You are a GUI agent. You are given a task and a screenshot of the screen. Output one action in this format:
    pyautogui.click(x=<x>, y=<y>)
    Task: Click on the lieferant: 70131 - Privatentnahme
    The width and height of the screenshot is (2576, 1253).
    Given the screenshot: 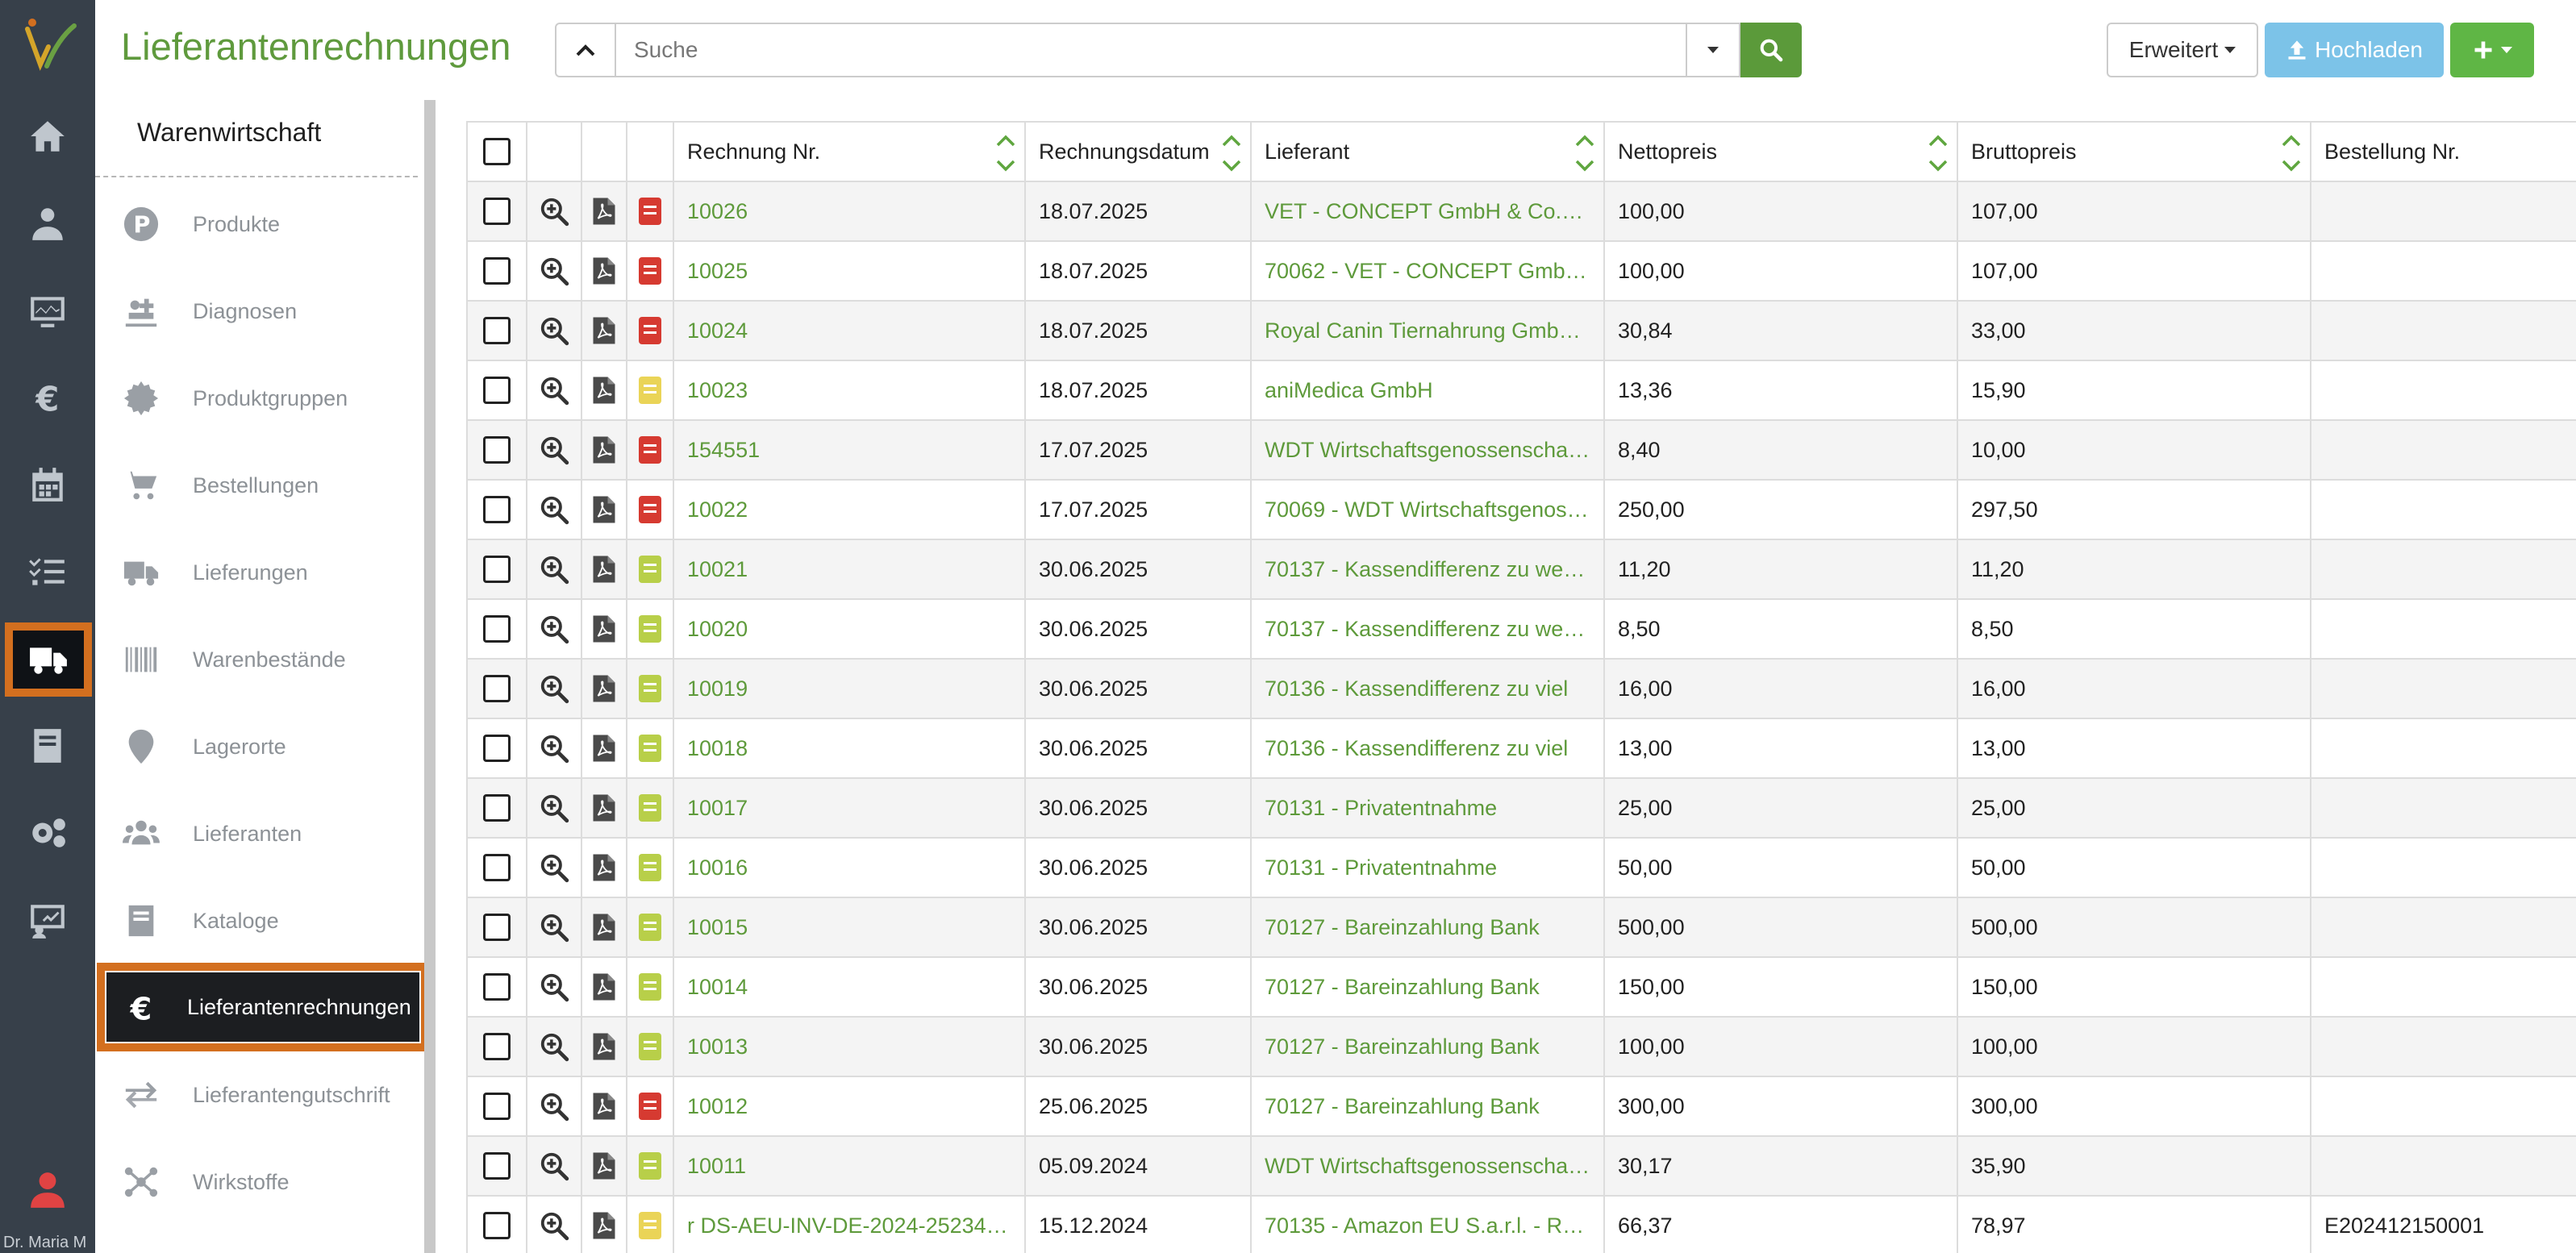 What is the action you would take?
    pyautogui.click(x=1427, y=808)
    